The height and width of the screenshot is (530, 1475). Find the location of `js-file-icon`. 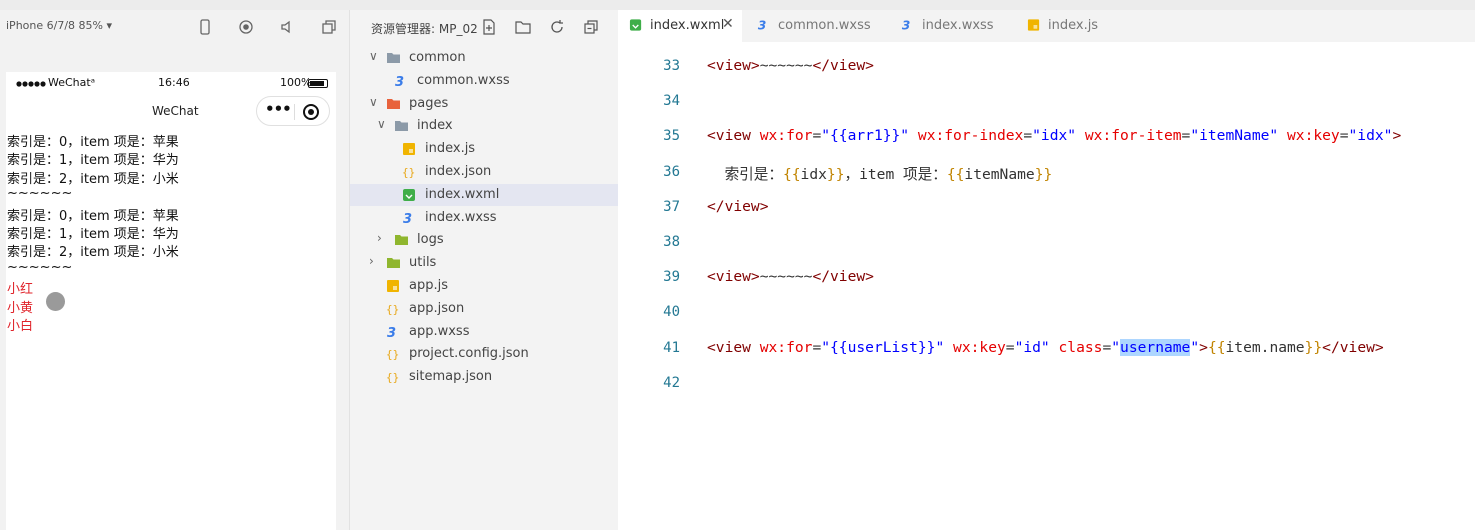

js-file-icon is located at coordinates (1033, 25).